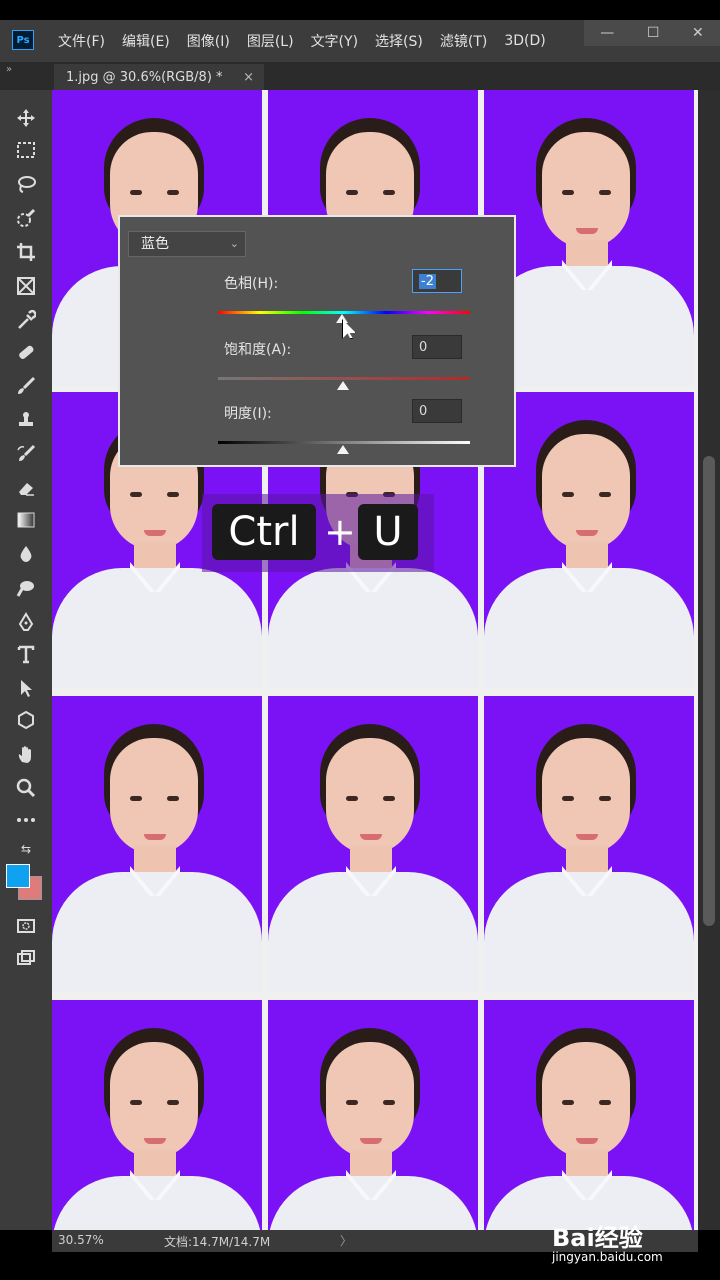 The height and width of the screenshot is (1280, 720). Describe the element at coordinates (26, 386) in the screenshot. I see `brush-icon` at that location.